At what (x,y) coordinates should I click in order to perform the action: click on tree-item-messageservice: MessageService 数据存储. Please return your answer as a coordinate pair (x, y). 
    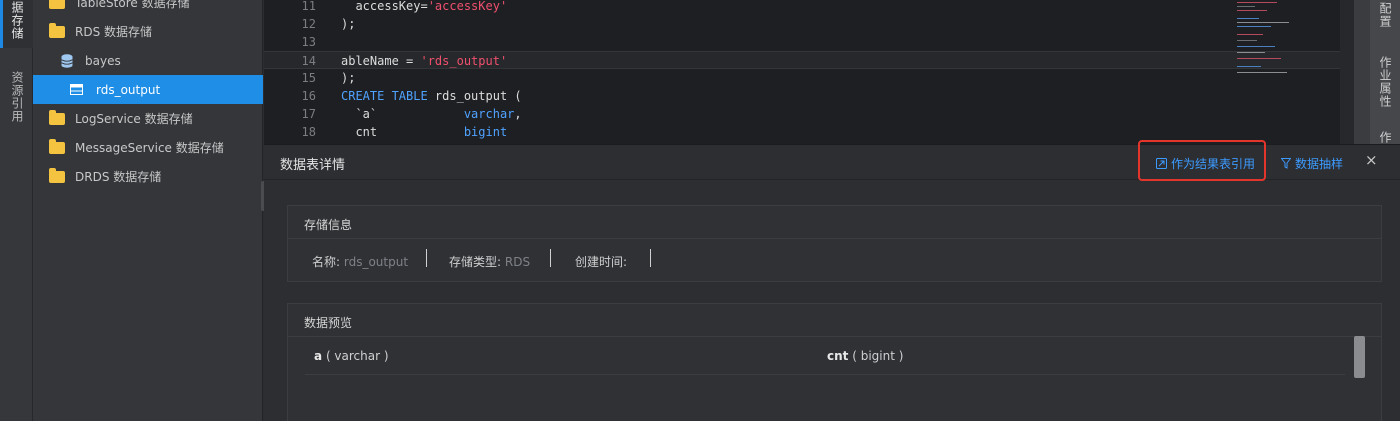
    Looking at the image, I should click on (148, 147).